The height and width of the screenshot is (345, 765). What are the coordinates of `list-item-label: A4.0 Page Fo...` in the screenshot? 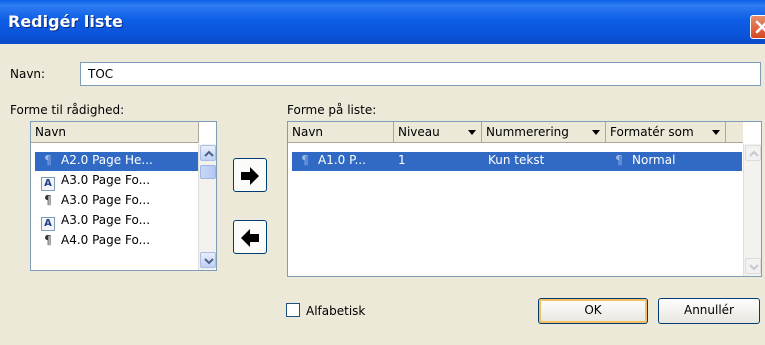 It's located at (106, 240).